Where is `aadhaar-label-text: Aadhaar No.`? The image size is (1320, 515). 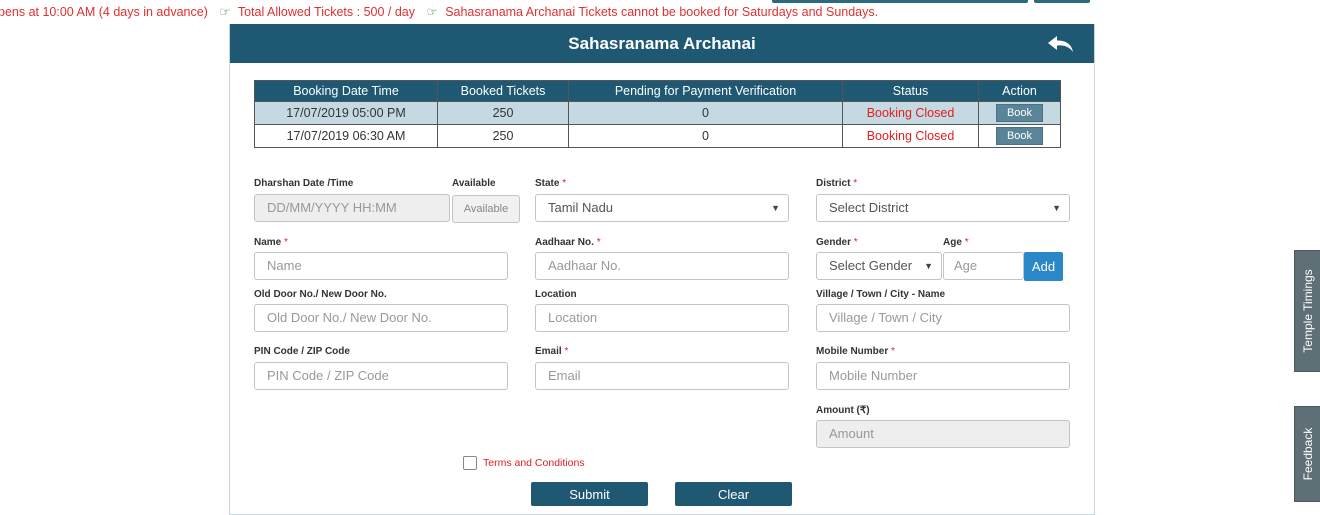
aadhaar-label-text: Aadhaar No. is located at coordinates (564, 242).